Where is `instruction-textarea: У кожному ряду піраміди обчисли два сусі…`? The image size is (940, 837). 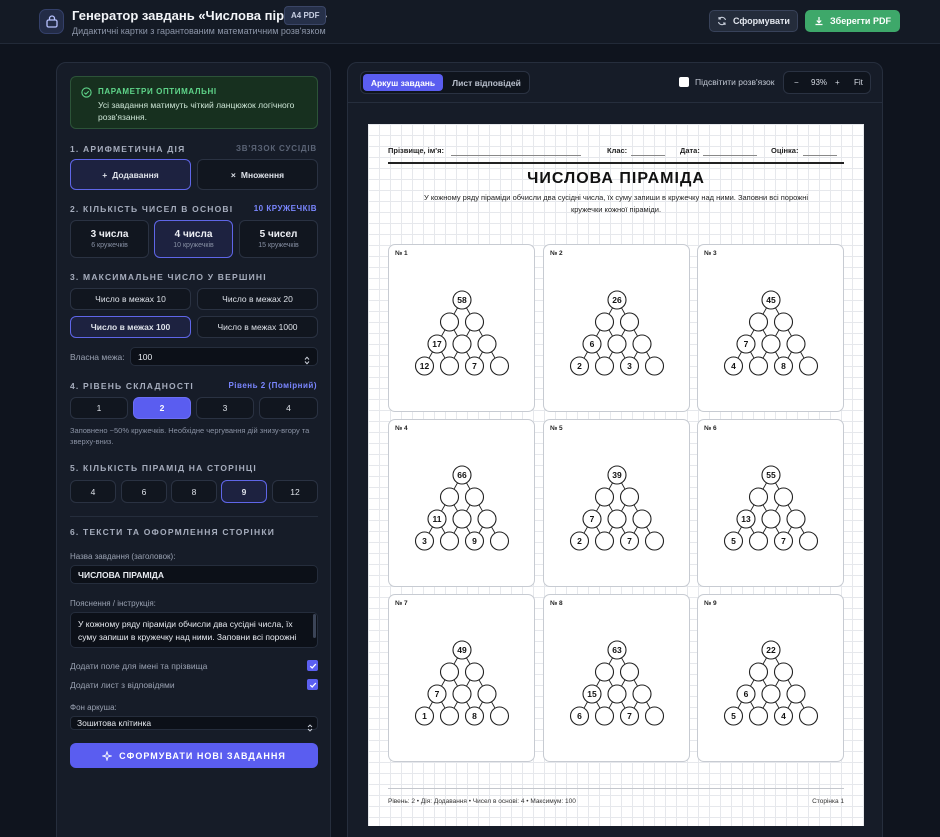 instruction-textarea: У кожному ряду піраміди обчисли два сусі… is located at coordinates (194, 630).